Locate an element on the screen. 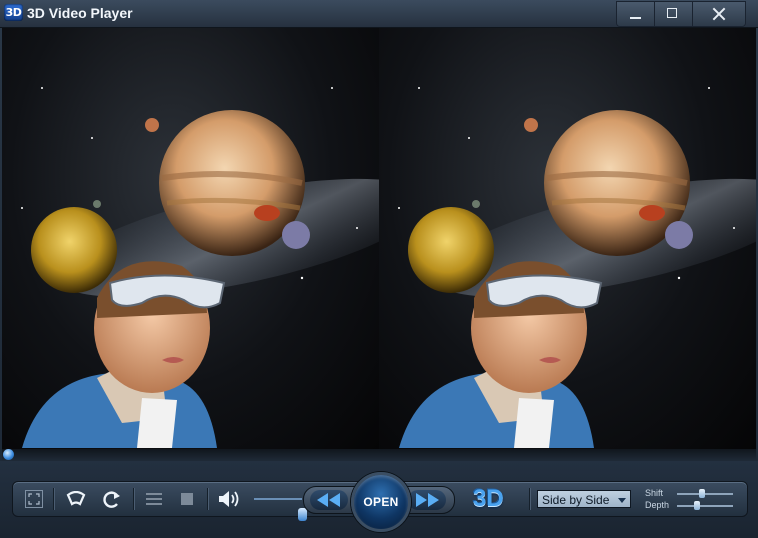 This screenshot has width=758, height=538. volume-slider is located at coordinates (280, 509).